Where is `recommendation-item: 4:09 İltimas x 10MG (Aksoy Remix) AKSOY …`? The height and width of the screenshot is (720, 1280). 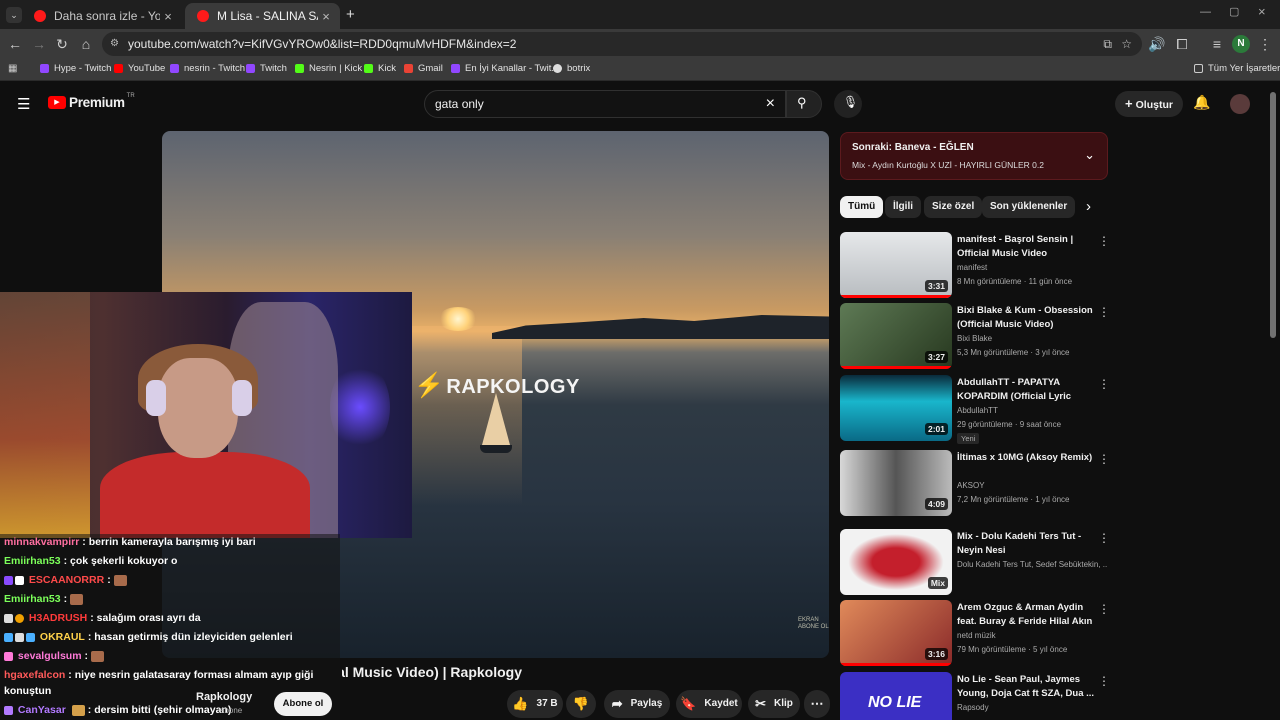
recommendation-item: 4:09 İltimas x 10MG (Aksoy Remix) AKSOY … is located at coordinates (975, 485).